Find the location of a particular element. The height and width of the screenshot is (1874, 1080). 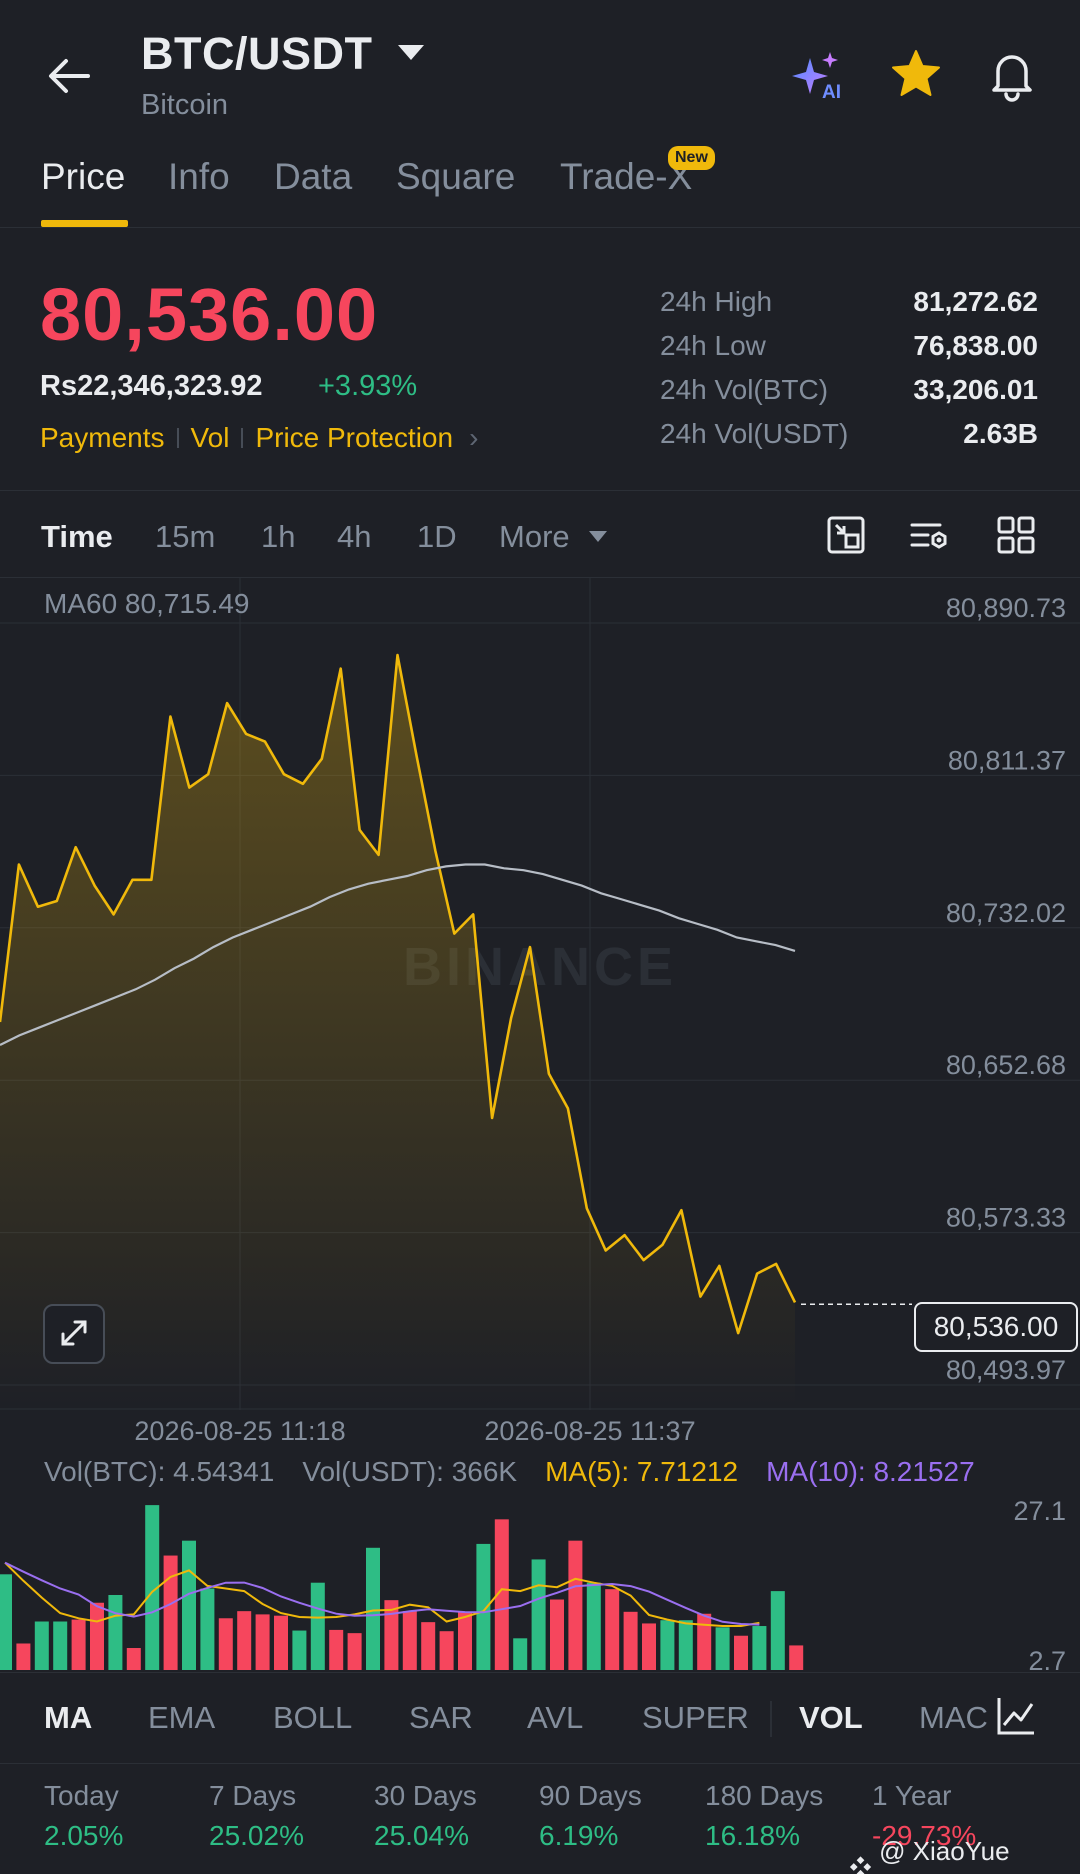

new-badge: New is located at coordinates (691, 158).